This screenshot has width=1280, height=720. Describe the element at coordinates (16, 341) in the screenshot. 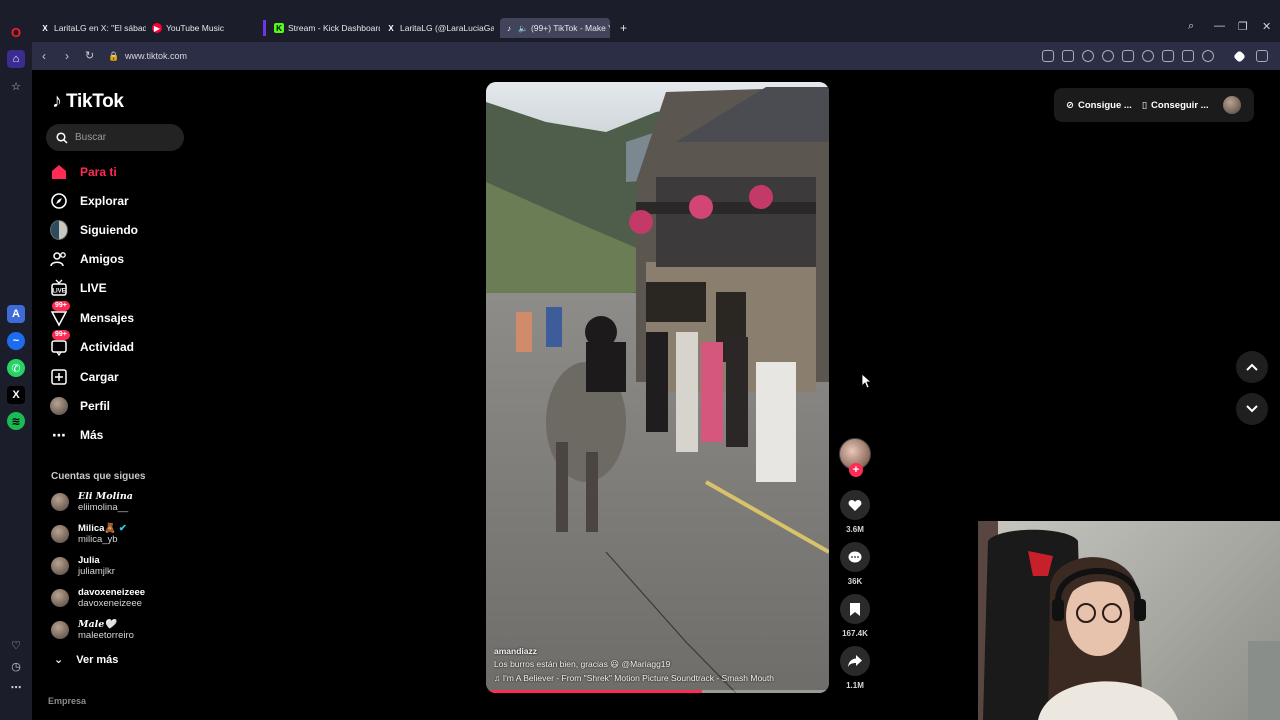

I see `messenger-icon: ~` at that location.